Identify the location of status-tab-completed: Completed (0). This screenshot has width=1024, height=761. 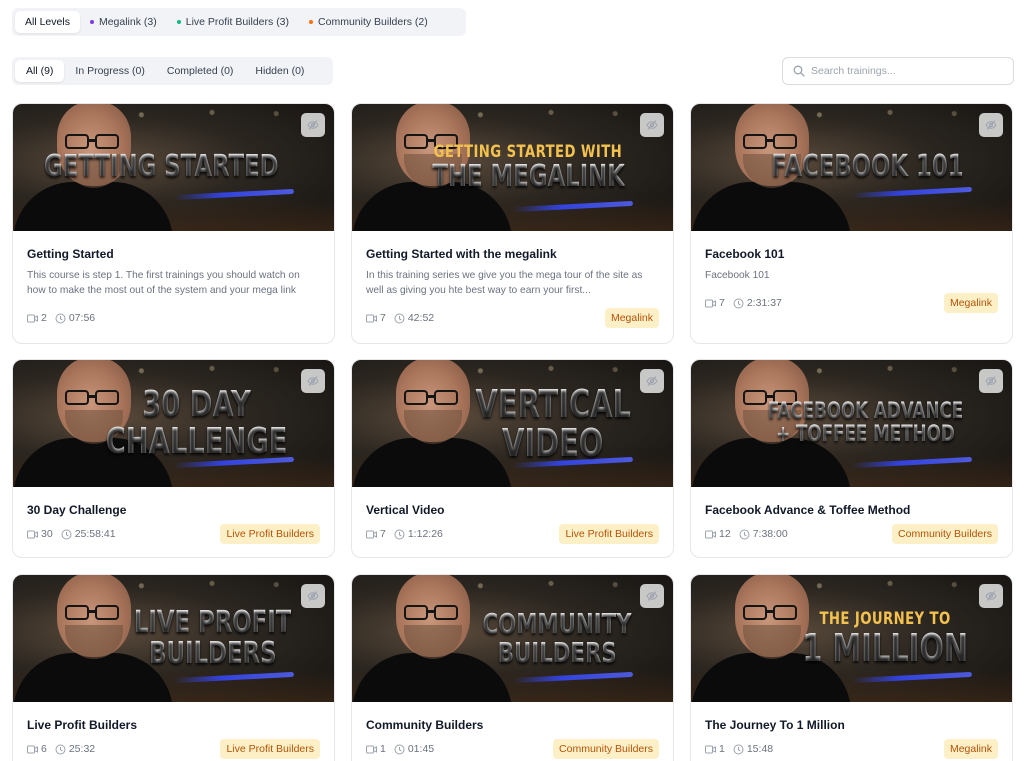
(200, 71).